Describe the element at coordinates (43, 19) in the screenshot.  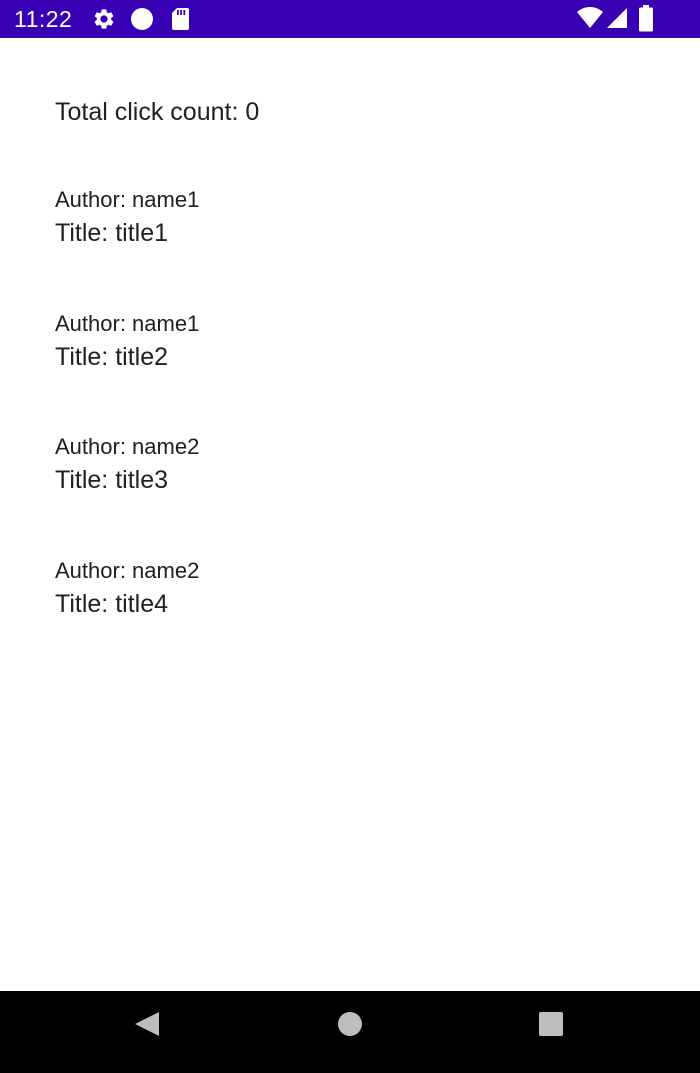
I see `status-time: 11:22` at that location.